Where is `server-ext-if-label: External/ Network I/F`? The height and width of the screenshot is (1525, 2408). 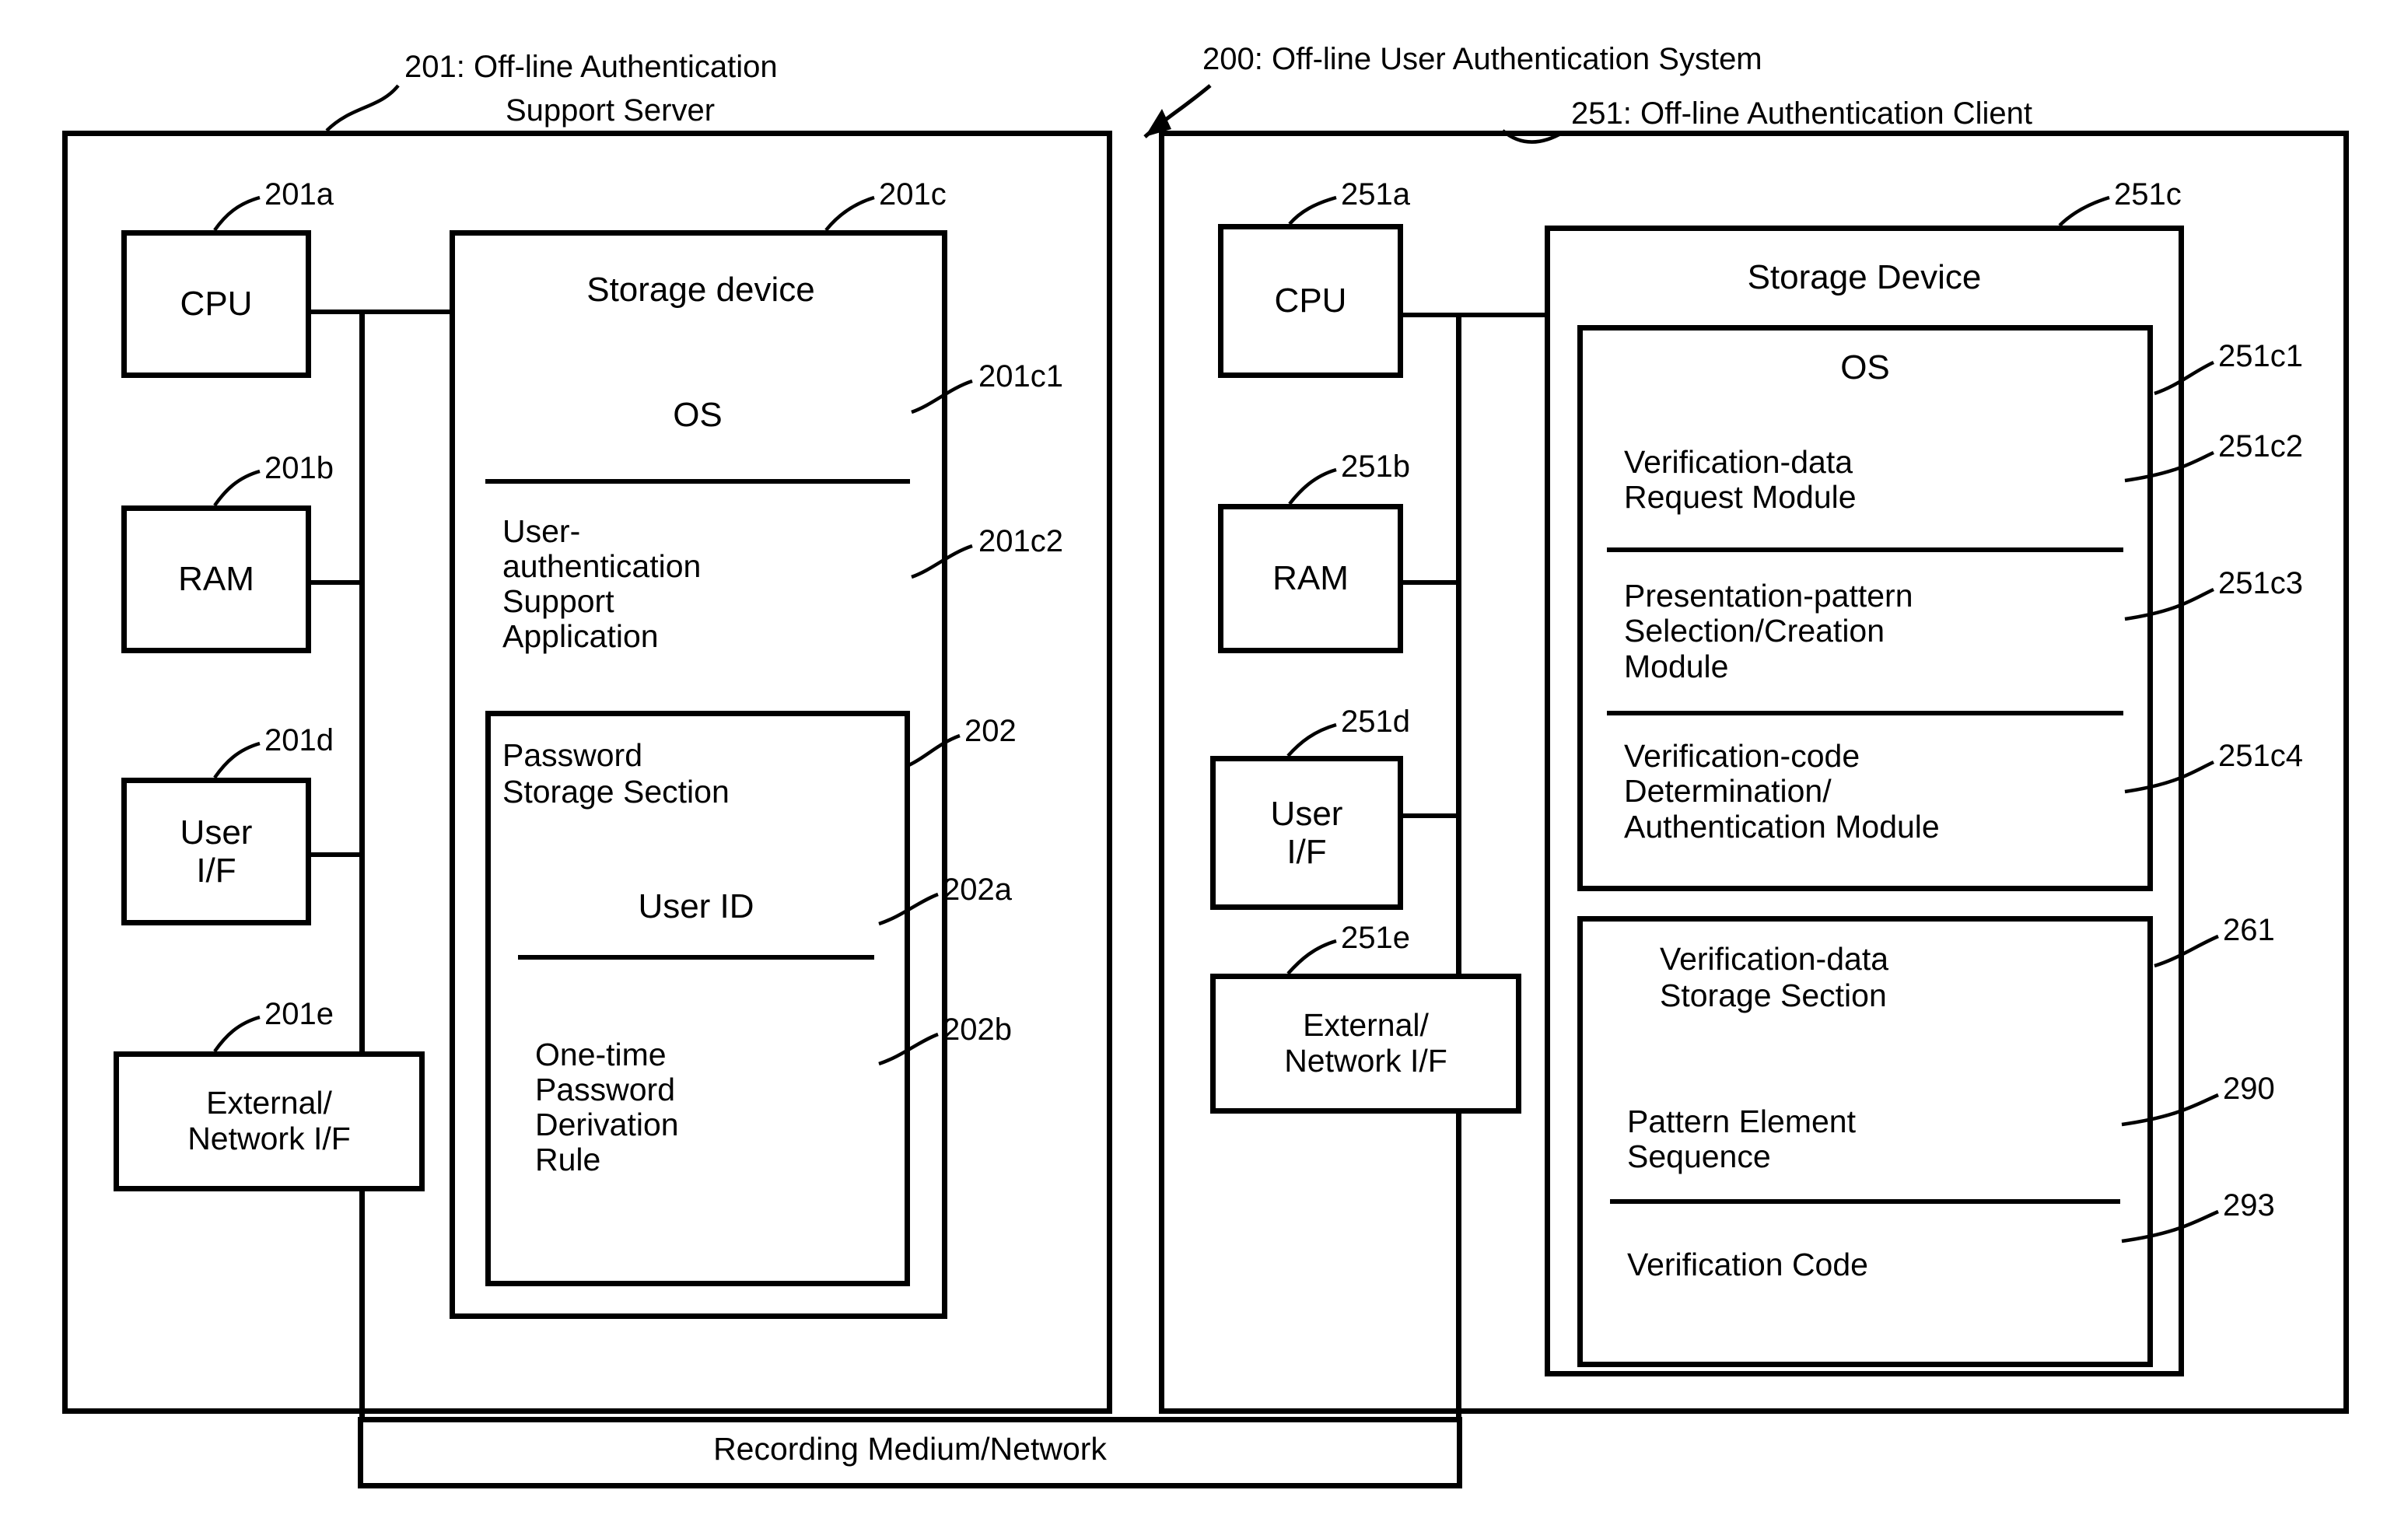
server-ext-if-label: External/ Network I/F is located at coordinates (269, 1120).